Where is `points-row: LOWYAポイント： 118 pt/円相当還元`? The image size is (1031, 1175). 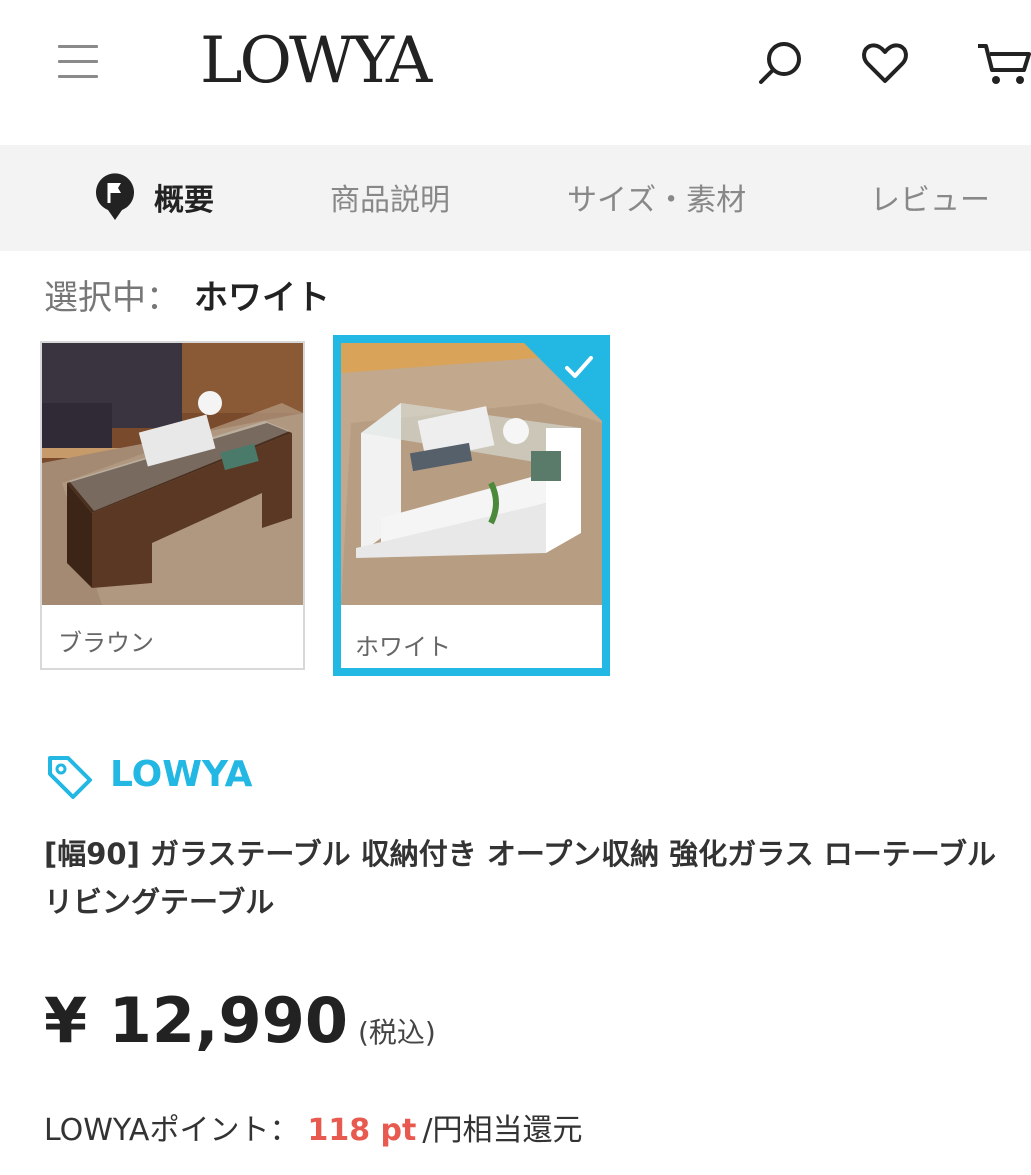 points-row: LOWYAポイント： 118 pt/円相当還元 is located at coordinates (313, 1127).